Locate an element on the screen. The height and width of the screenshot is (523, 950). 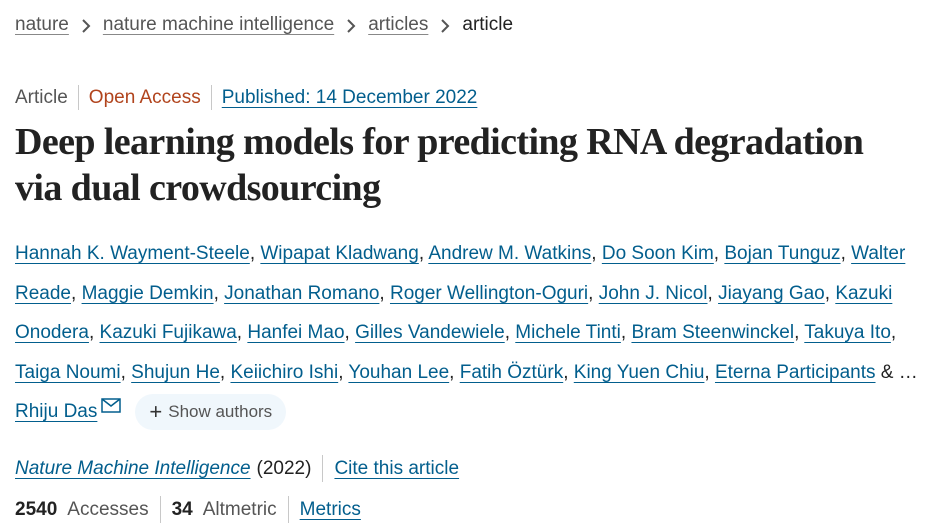
author-link: Gilles Vandewiele is located at coordinates (430, 332).